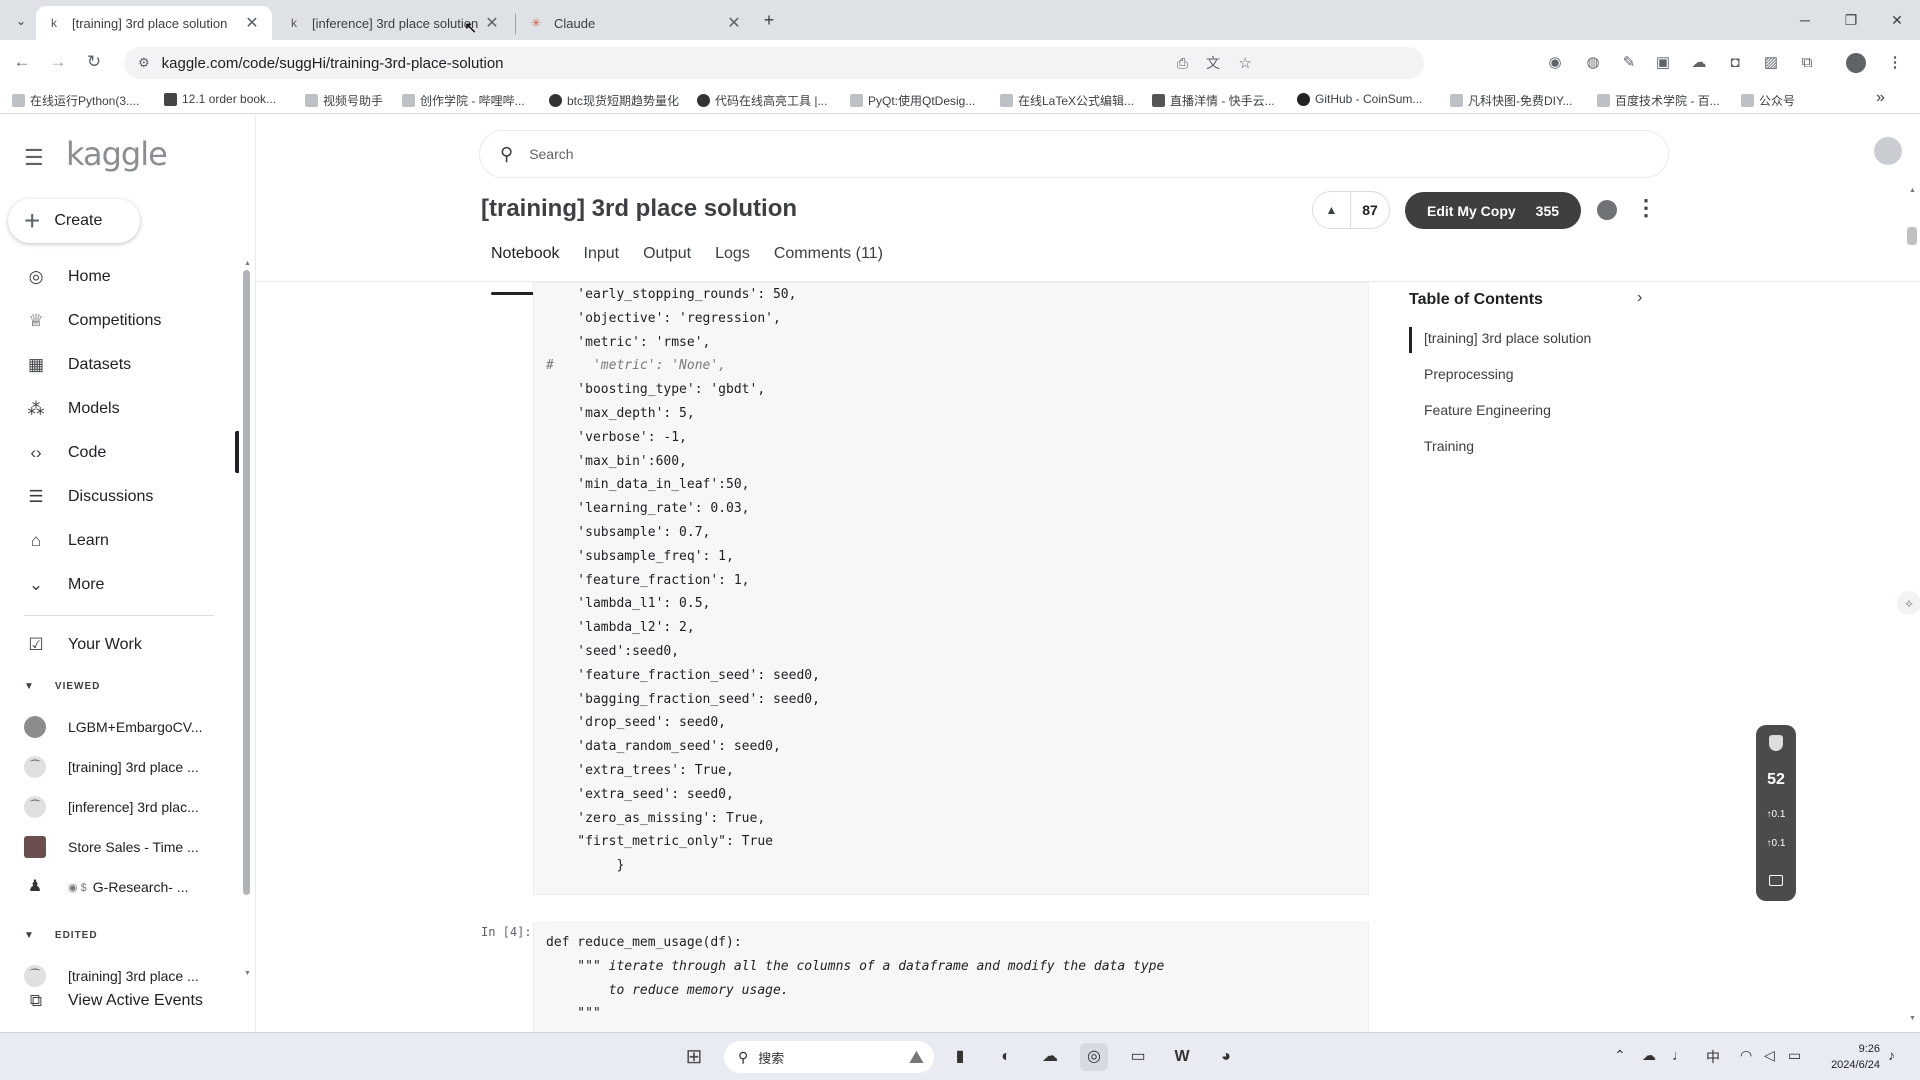  Describe the element at coordinates (1182, 63) in the screenshot. I see `install-app-icon: ⎙` at that location.